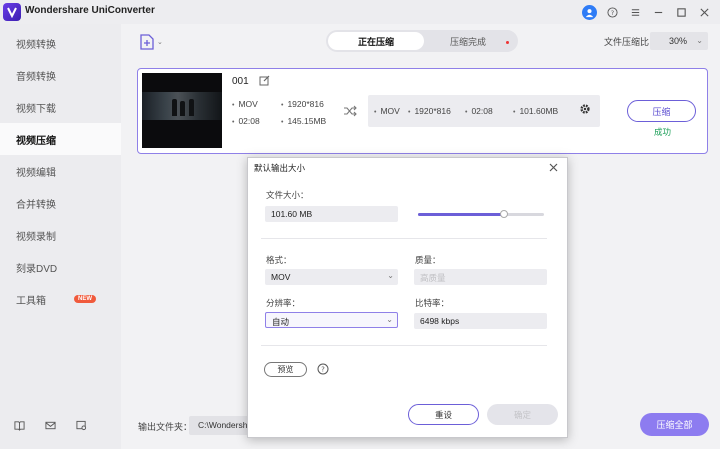 Image resolution: width=720 pixels, height=449 pixels. What do you see at coordinates (280, 168) in the screenshot?
I see `dialog-title: 默认输出大小` at bounding box center [280, 168].